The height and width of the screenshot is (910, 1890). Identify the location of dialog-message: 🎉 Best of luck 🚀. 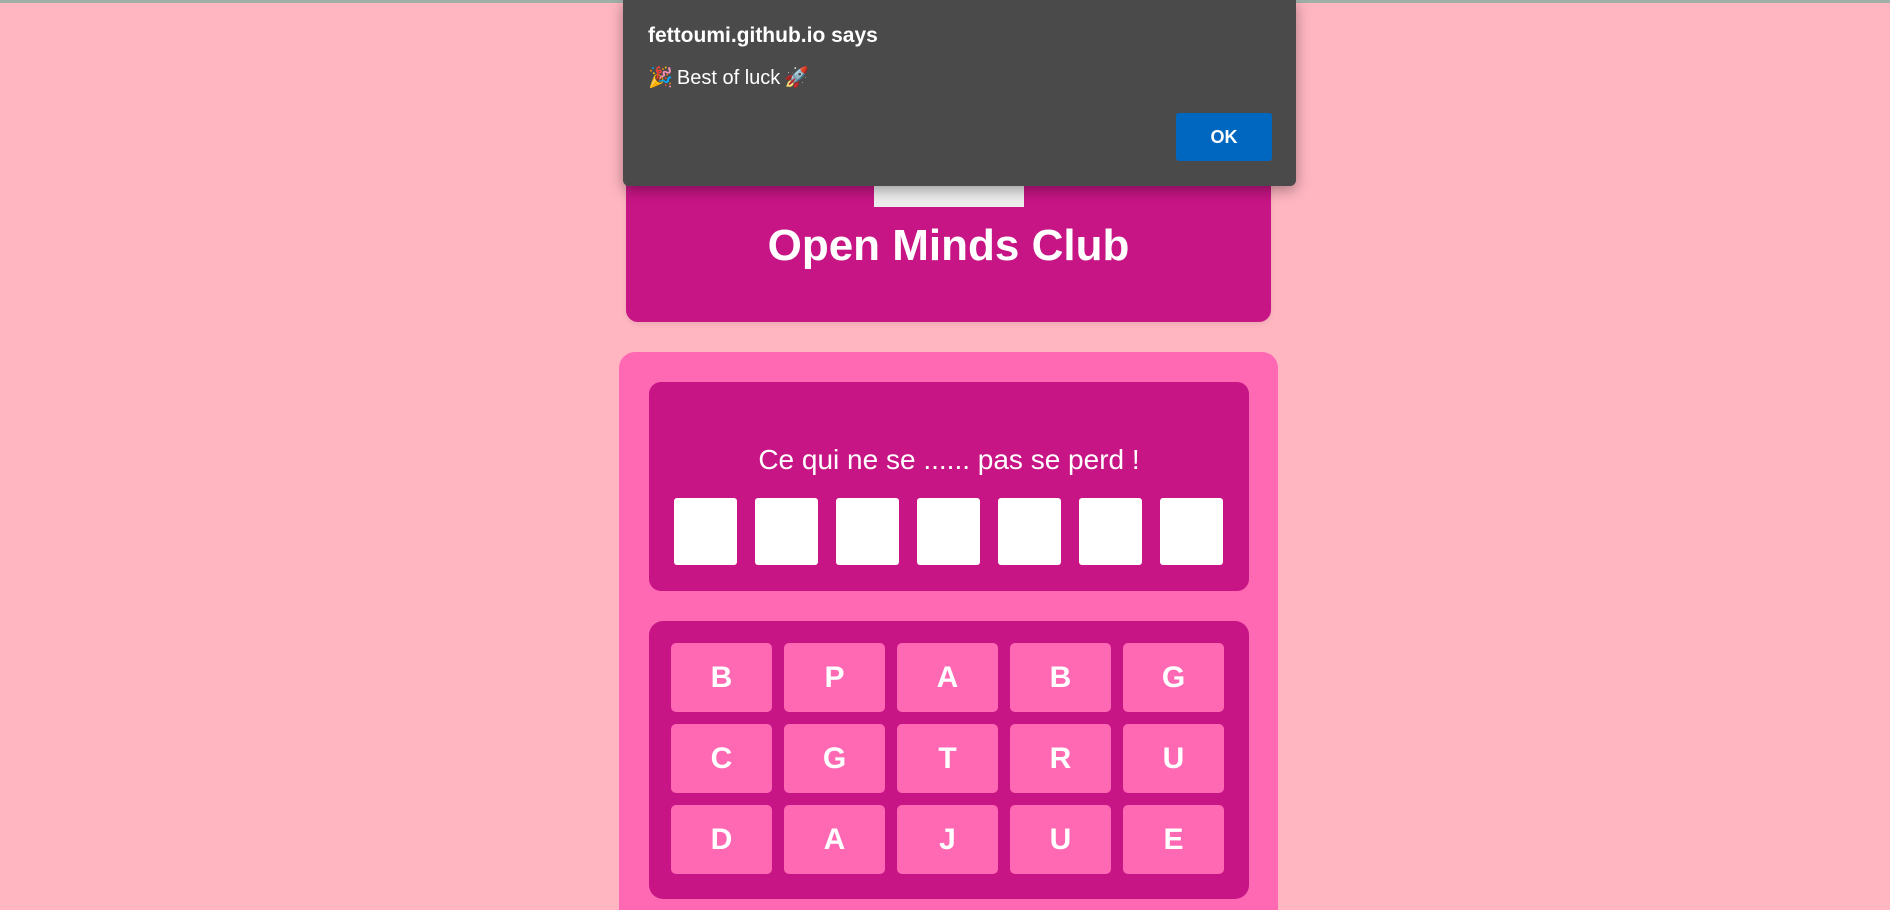
(728, 78).